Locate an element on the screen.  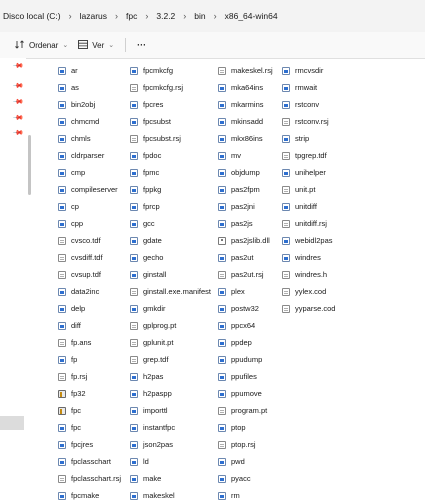
file-item: data2inc is located at coordinates (89, 291).